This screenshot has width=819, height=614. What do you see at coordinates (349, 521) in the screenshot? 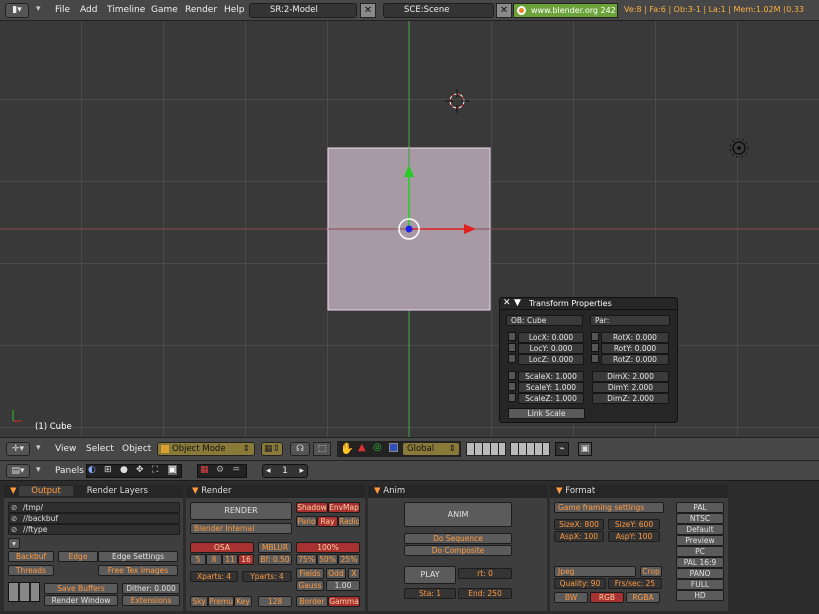
I see `radio-toggle: Radio` at bounding box center [349, 521].